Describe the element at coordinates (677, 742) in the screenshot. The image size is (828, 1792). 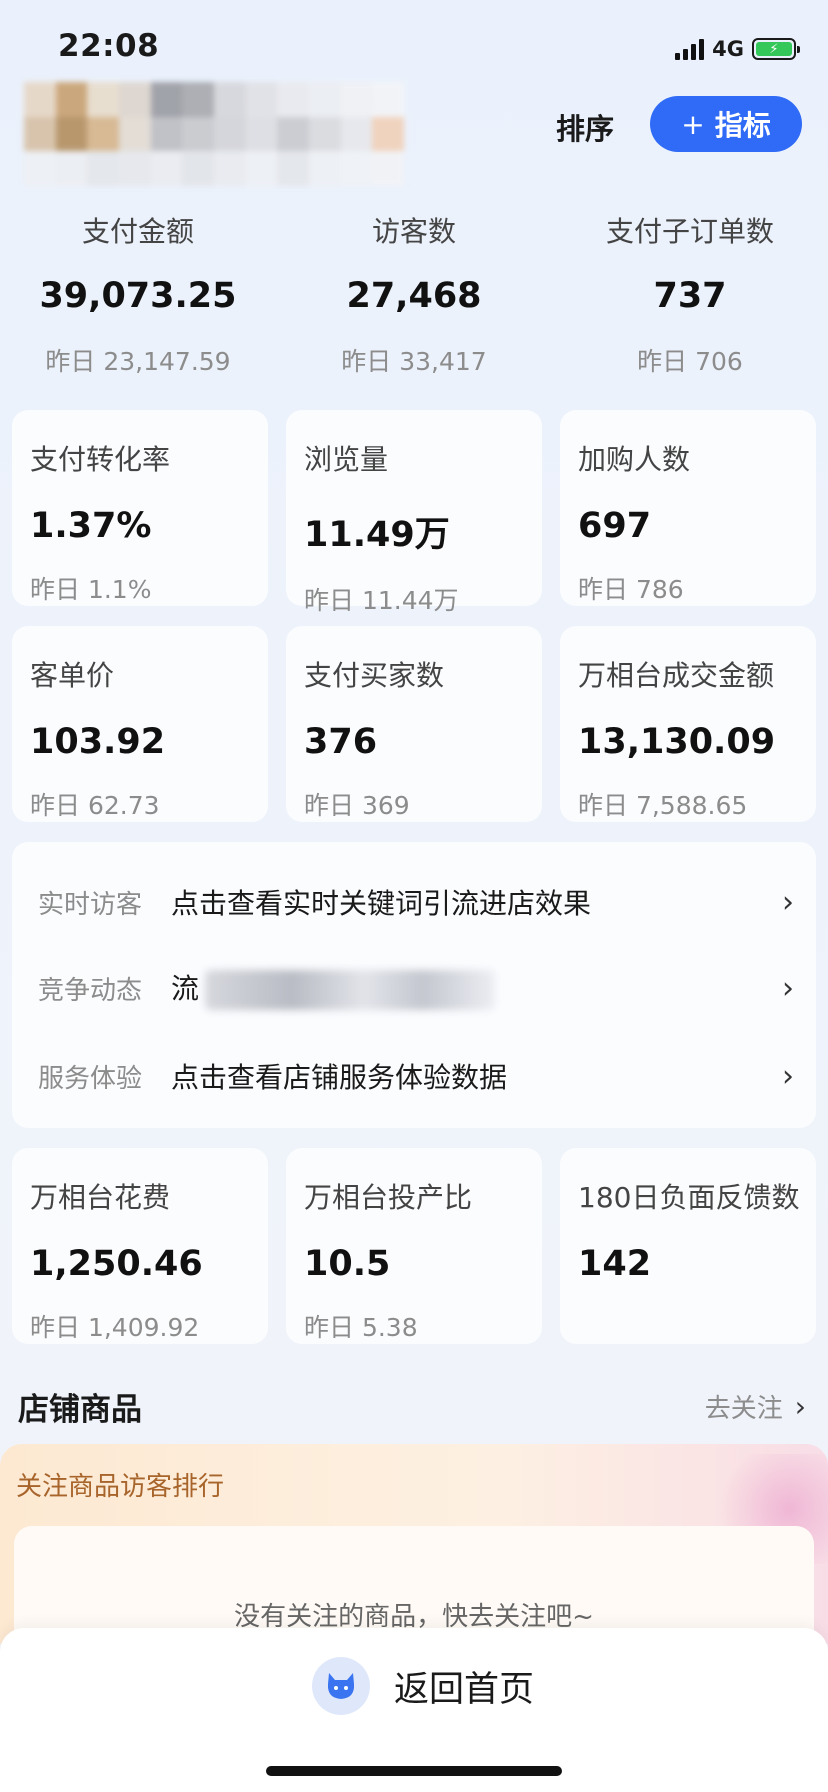
I see `card-value: 13,130.09` at that location.